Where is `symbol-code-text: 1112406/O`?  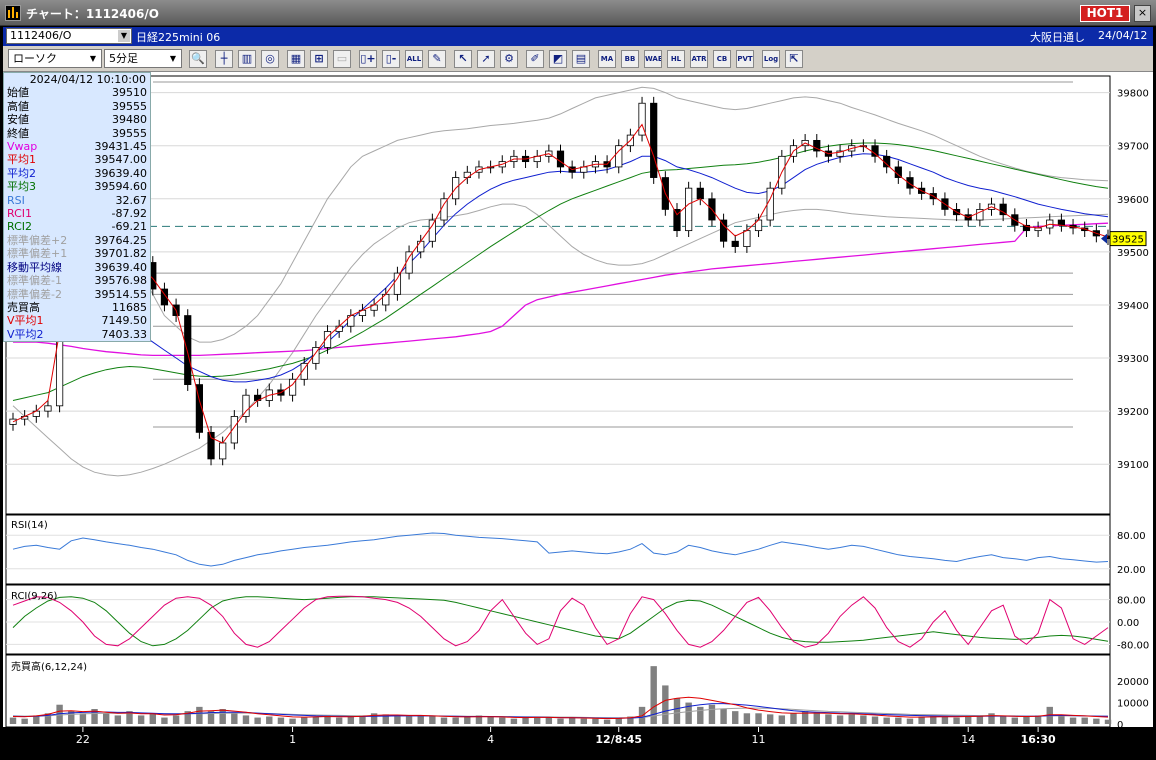
symbol-code-text: 1112406/O is located at coordinates (41, 35).